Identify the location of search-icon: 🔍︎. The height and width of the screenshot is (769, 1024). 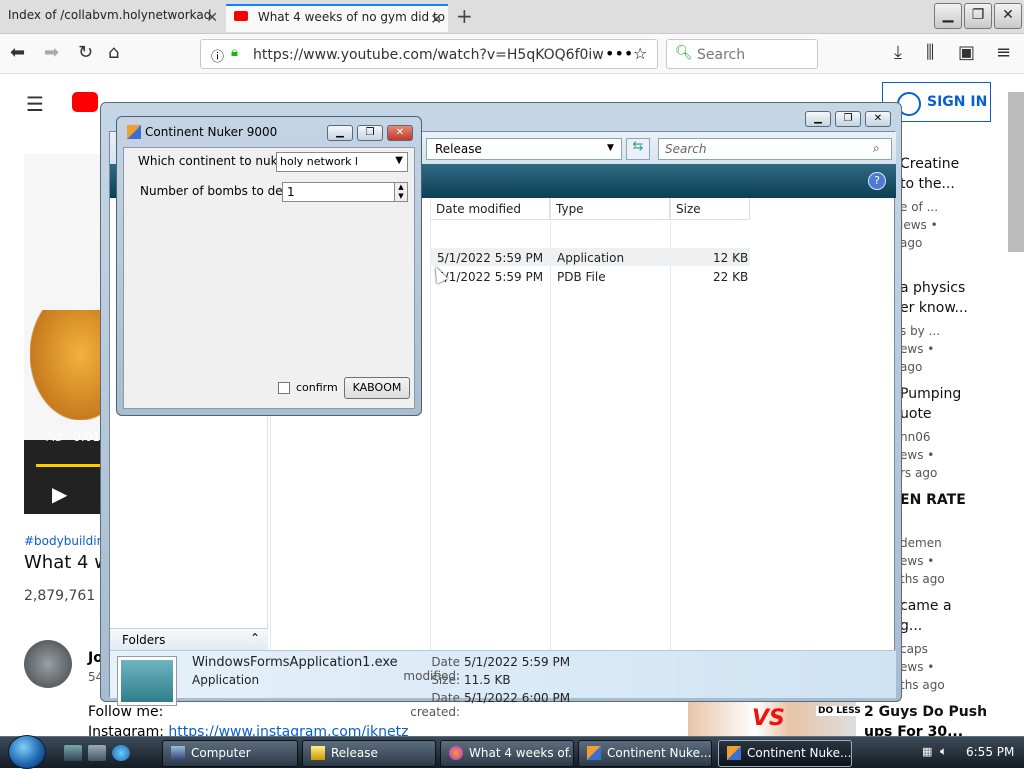
(684, 53).